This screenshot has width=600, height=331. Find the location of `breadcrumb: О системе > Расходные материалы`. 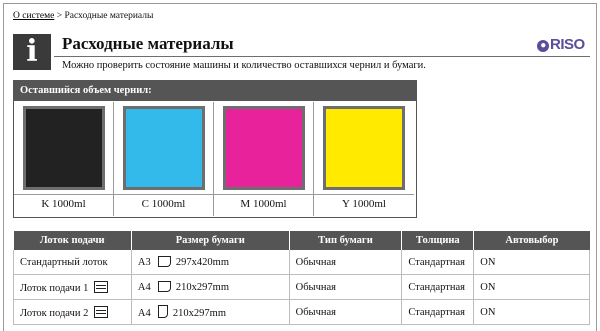

breadcrumb: О системе > Расходные материалы is located at coordinates (83, 16).